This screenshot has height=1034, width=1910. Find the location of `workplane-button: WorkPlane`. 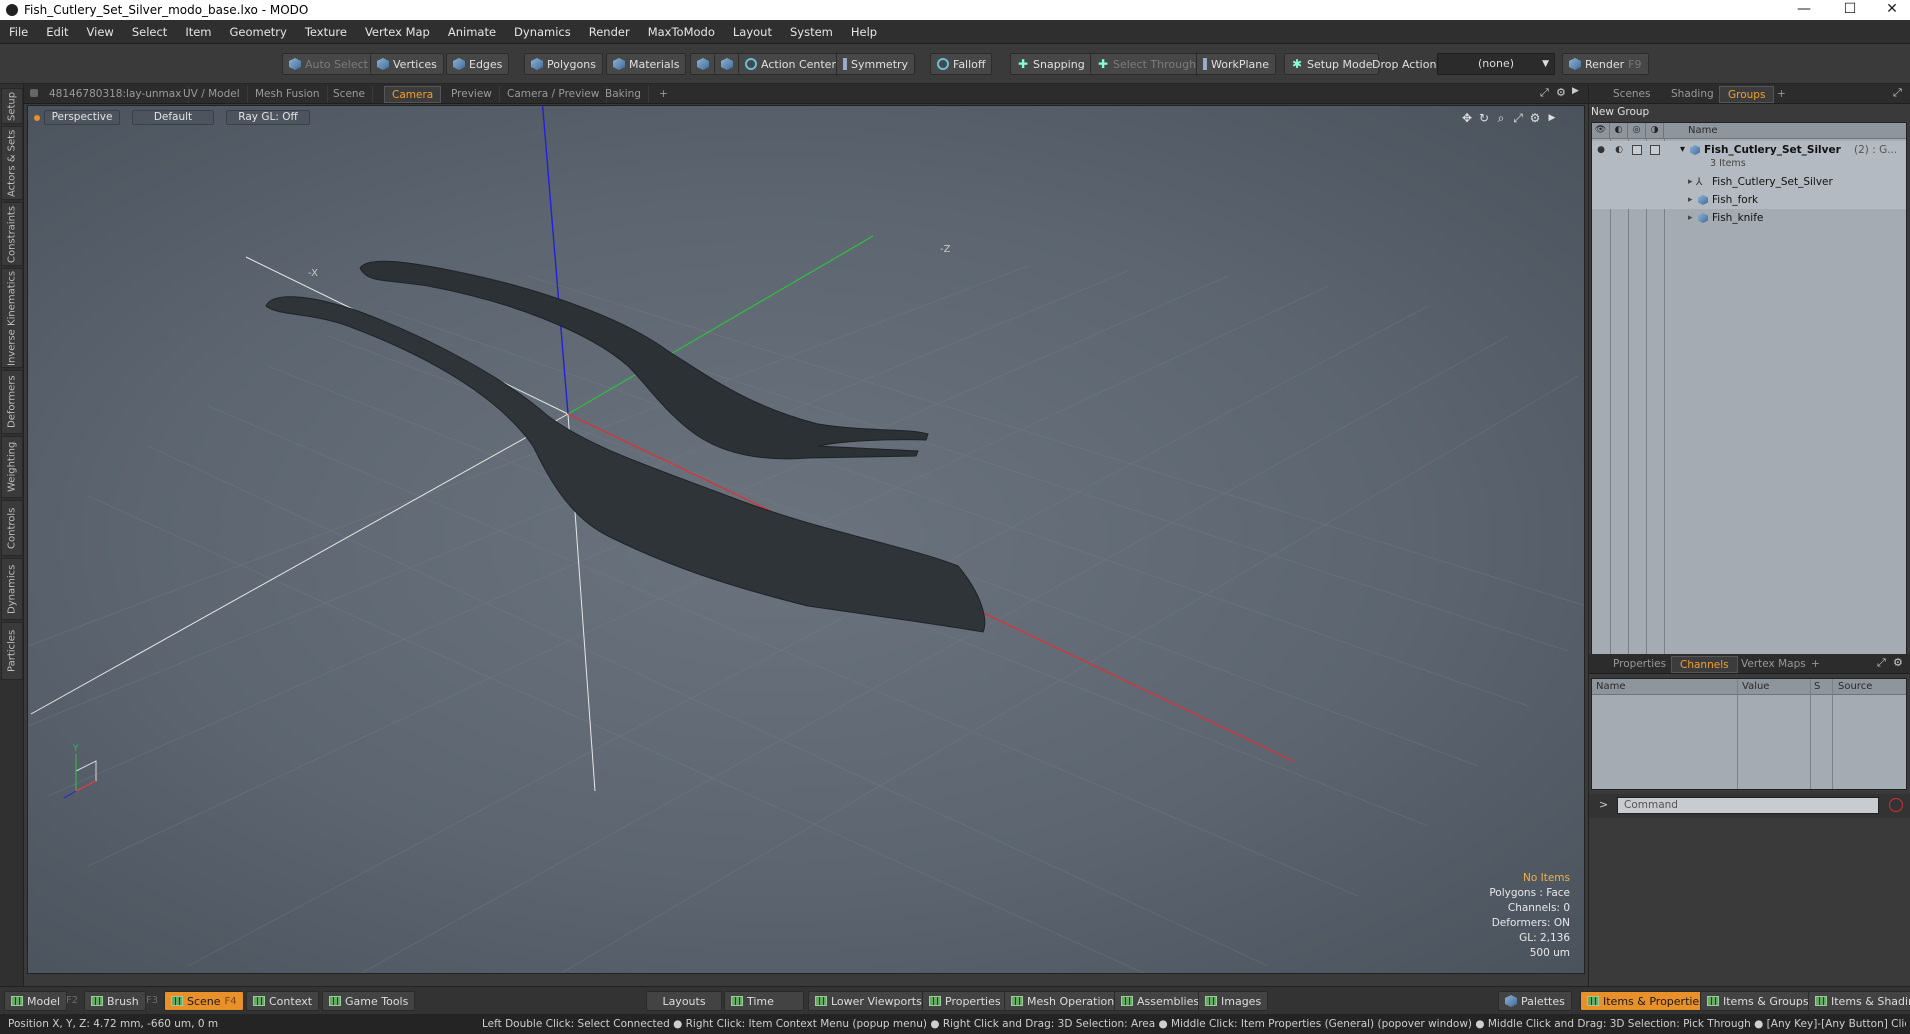

workplane-button: WorkPlane is located at coordinates (1236, 64).